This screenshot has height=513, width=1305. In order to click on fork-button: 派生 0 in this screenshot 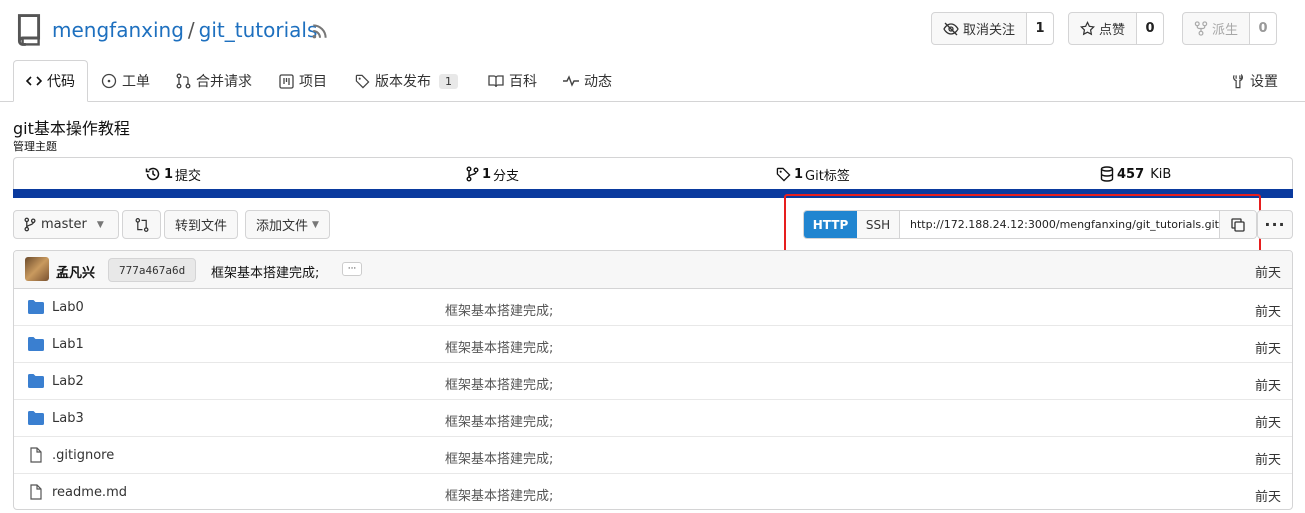, I will do `click(1230, 28)`.